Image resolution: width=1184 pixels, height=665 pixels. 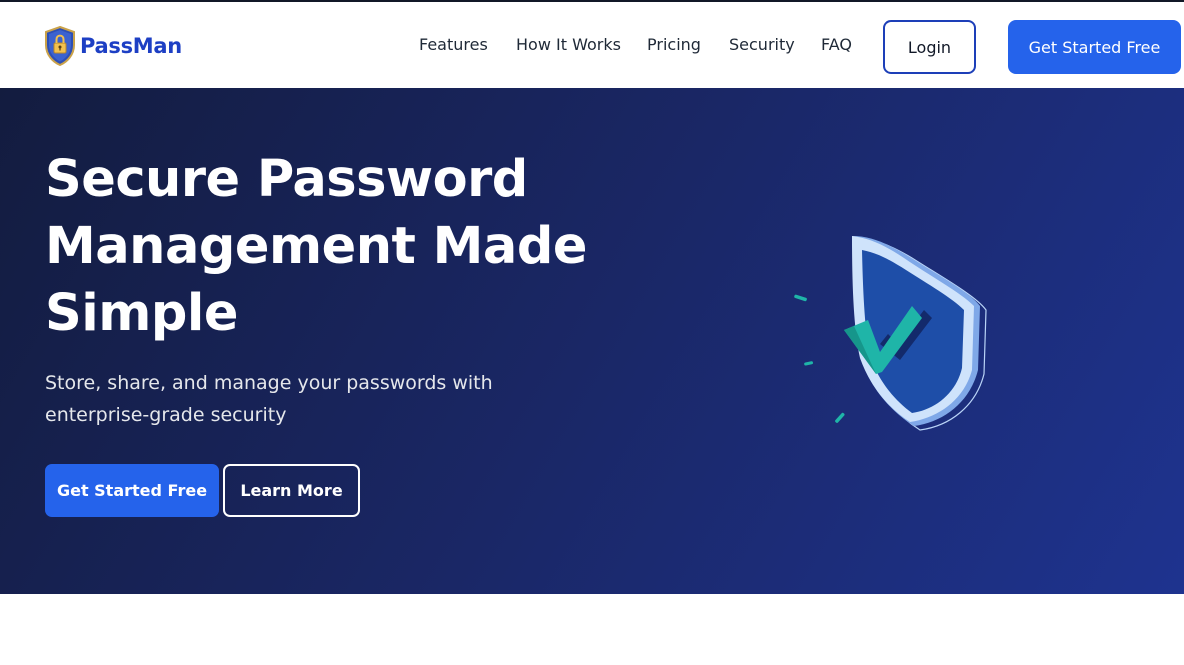 What do you see at coordinates (568, 45) in the screenshot?
I see `nav-link-how-it-works: How It Works` at bounding box center [568, 45].